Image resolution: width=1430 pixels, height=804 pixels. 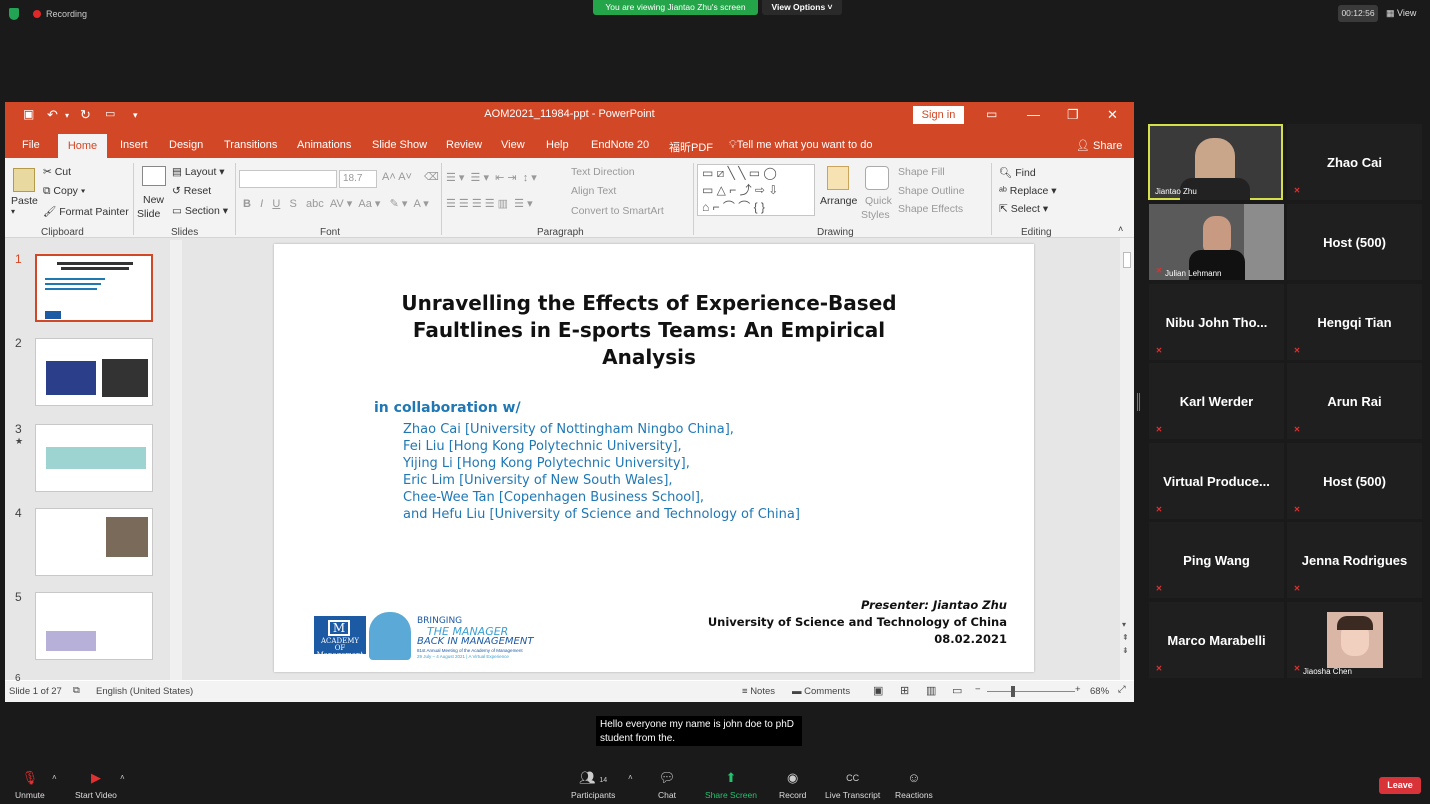 What do you see at coordinates (1354, 242) in the screenshot?
I see `participant-tile: Host (500)` at bounding box center [1354, 242].